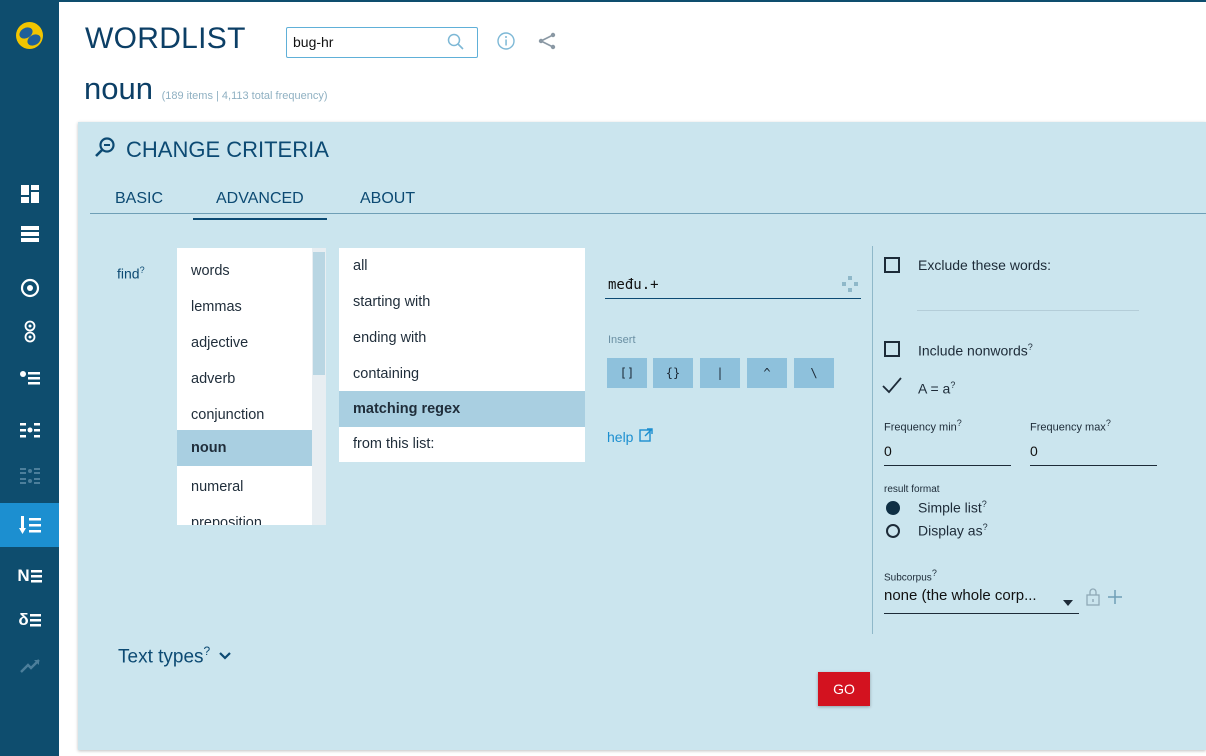 The width and height of the screenshot is (1206, 756). What do you see at coordinates (29, 194) in the screenshot?
I see `dashboard-icon` at bounding box center [29, 194].